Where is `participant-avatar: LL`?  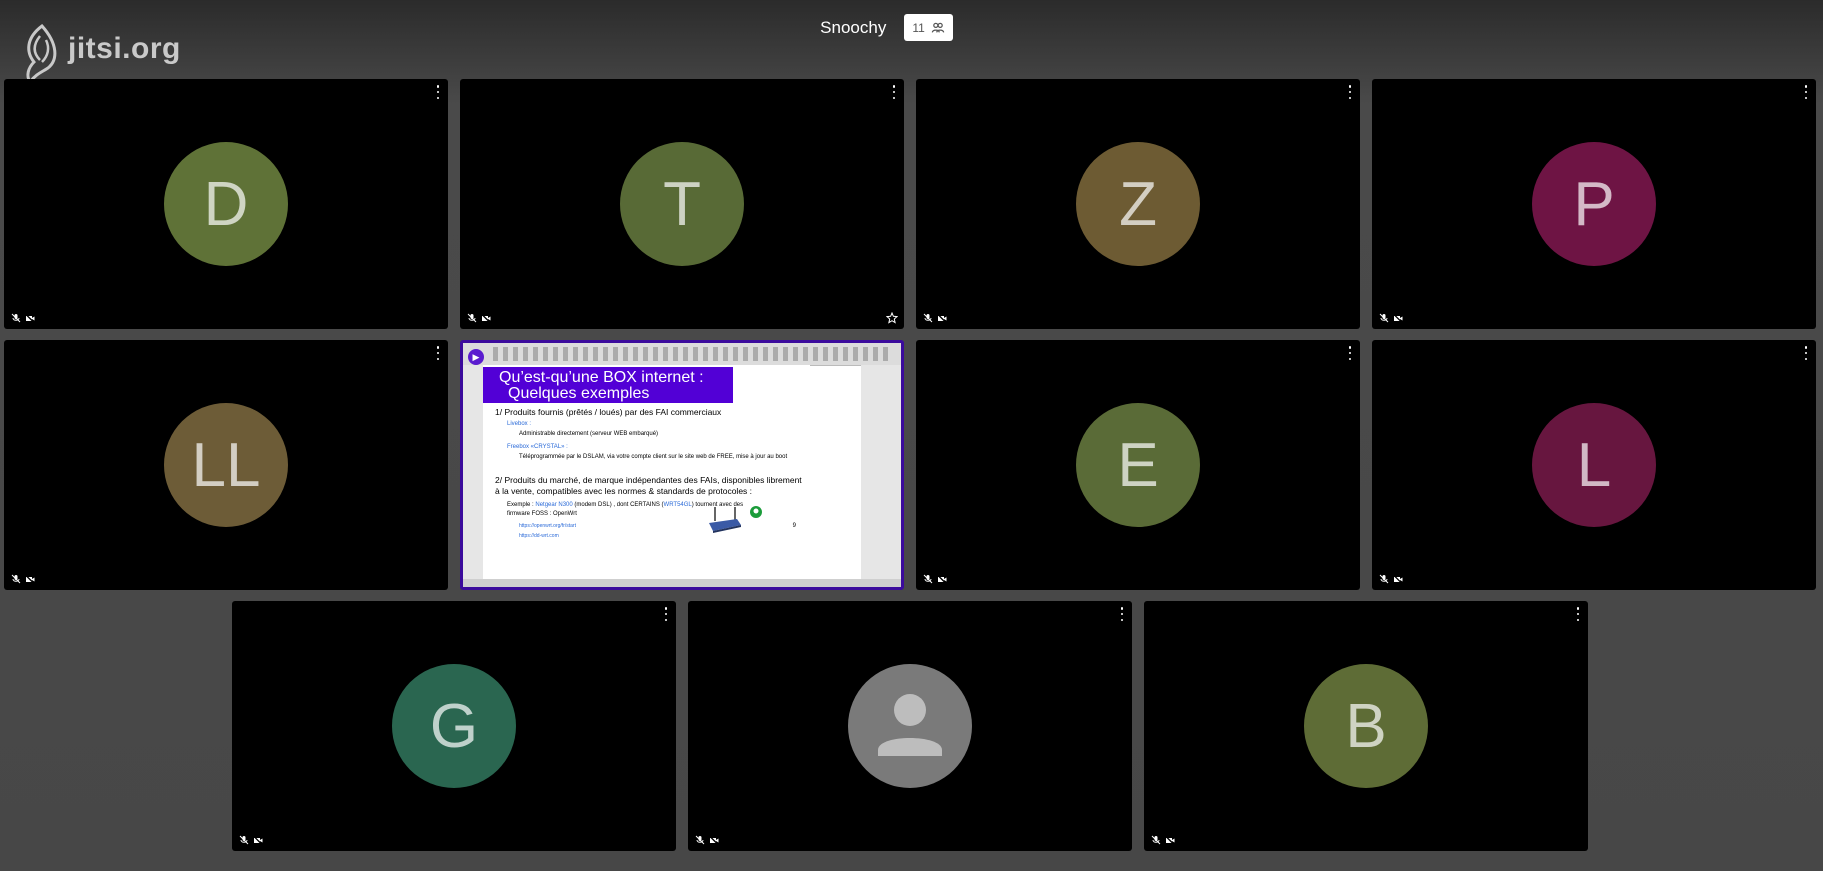 participant-avatar: LL is located at coordinates (226, 465).